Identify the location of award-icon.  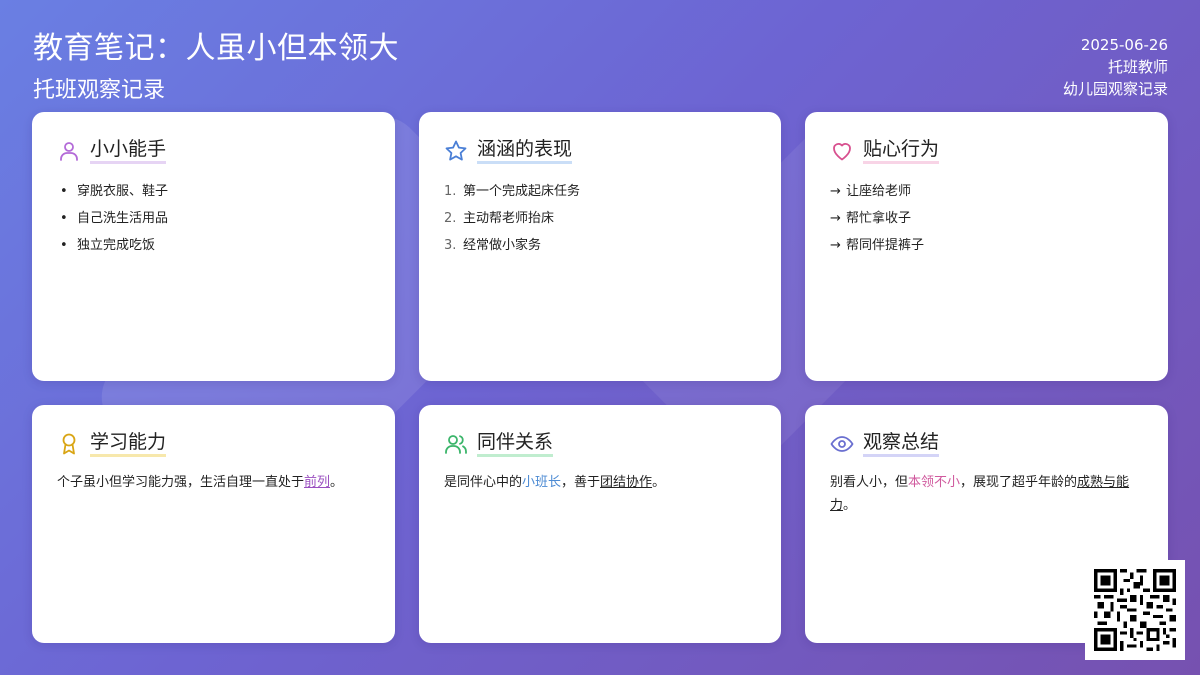
(69, 444).